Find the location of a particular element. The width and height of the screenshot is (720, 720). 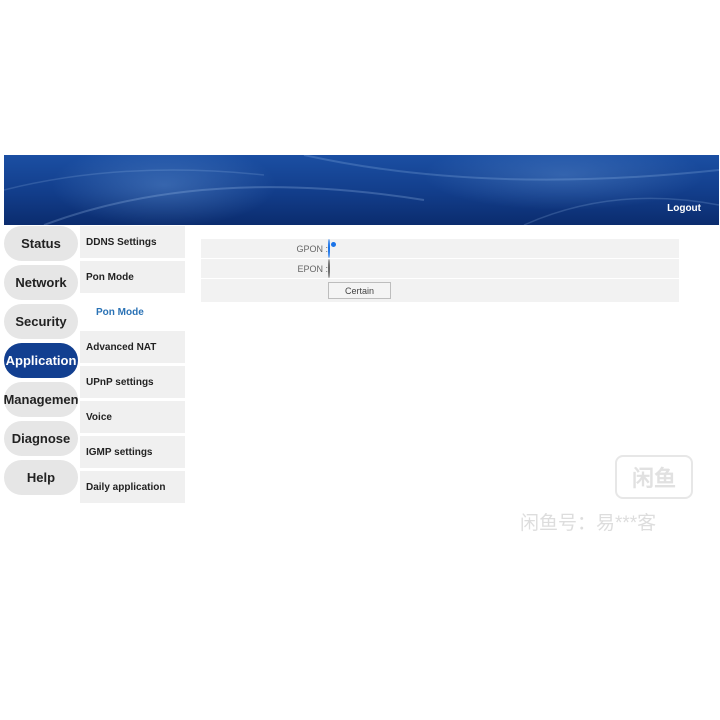

subnav-advanced-nat: Advanced NAT is located at coordinates (132, 347).